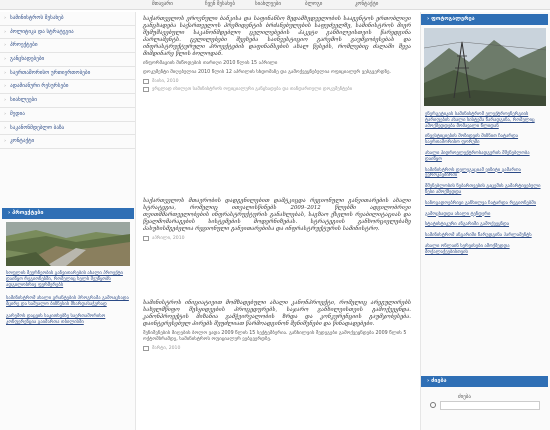 This screenshot has width=550, height=430. I want to click on gallery-photo, so click(485, 67).